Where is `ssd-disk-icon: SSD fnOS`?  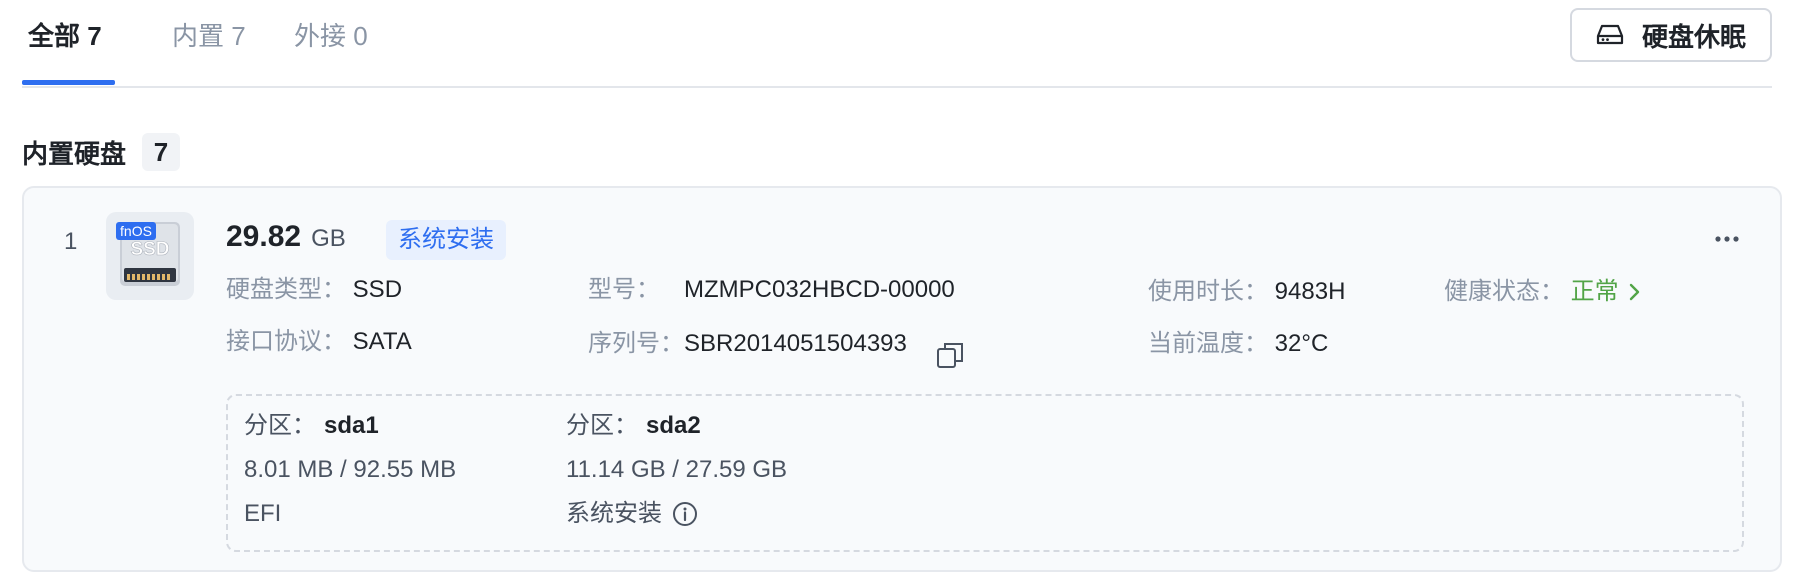
ssd-disk-icon: SSD fnOS is located at coordinates (150, 256).